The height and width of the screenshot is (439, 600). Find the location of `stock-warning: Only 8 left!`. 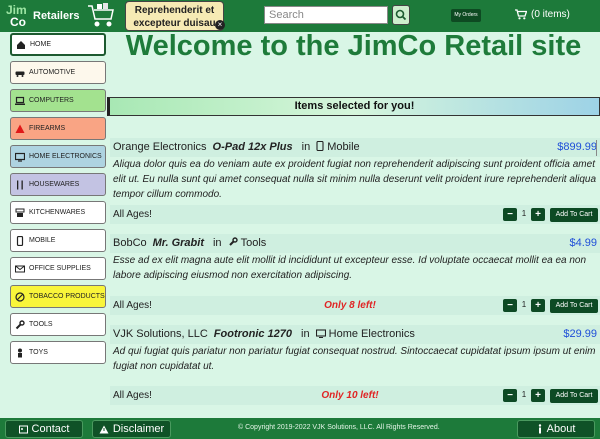

stock-warning: Only 8 left! is located at coordinates (350, 305).